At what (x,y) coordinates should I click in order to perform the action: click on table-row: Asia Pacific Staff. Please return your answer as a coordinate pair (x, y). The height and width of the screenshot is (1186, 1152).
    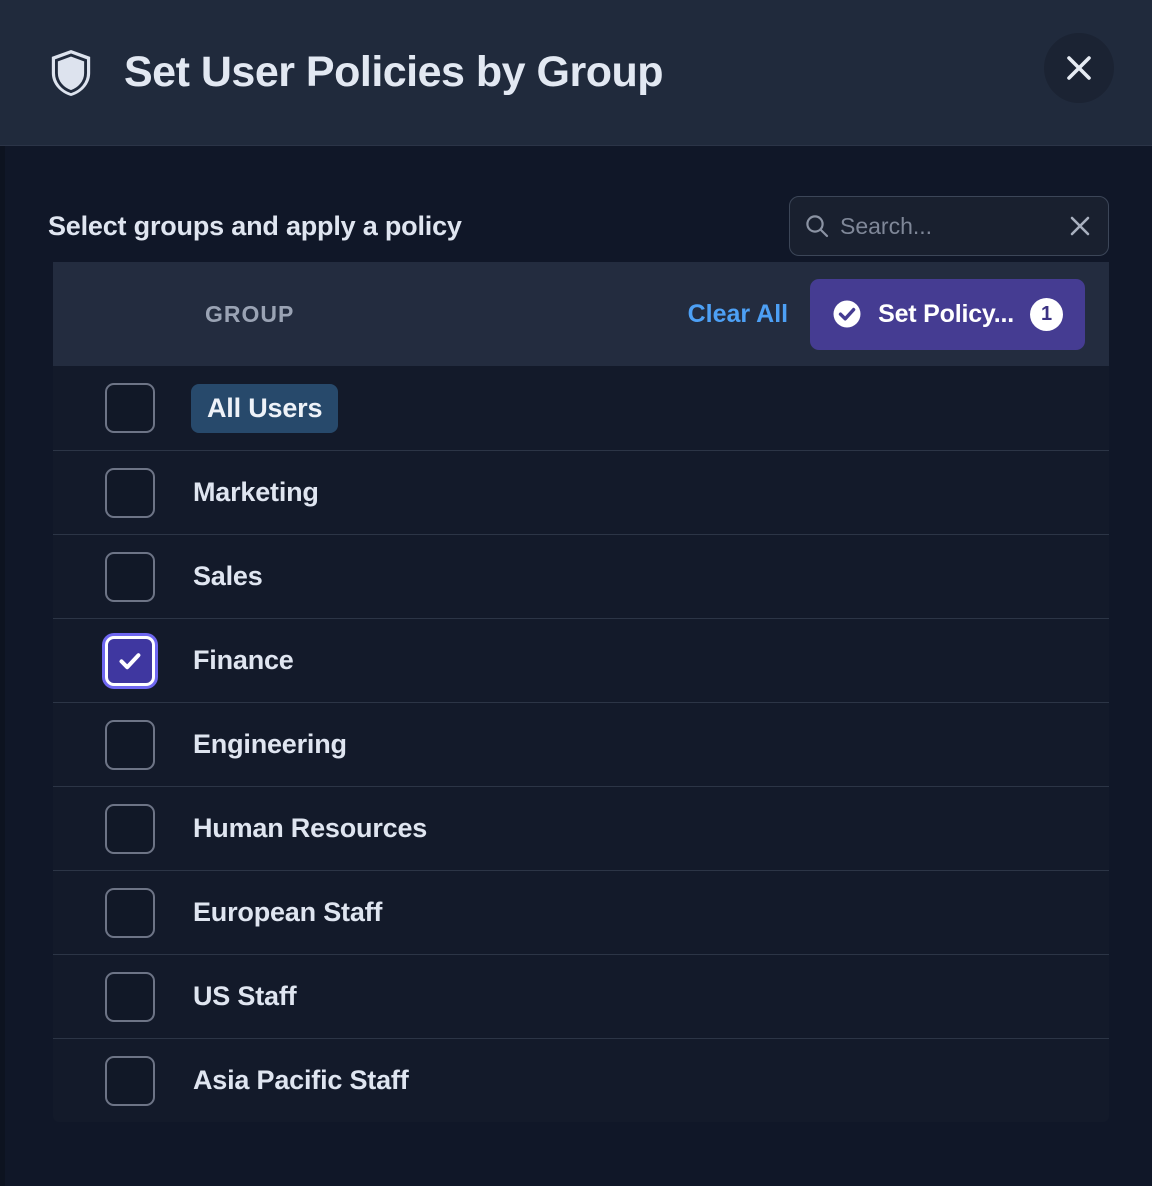
    Looking at the image, I should click on (581, 1080).